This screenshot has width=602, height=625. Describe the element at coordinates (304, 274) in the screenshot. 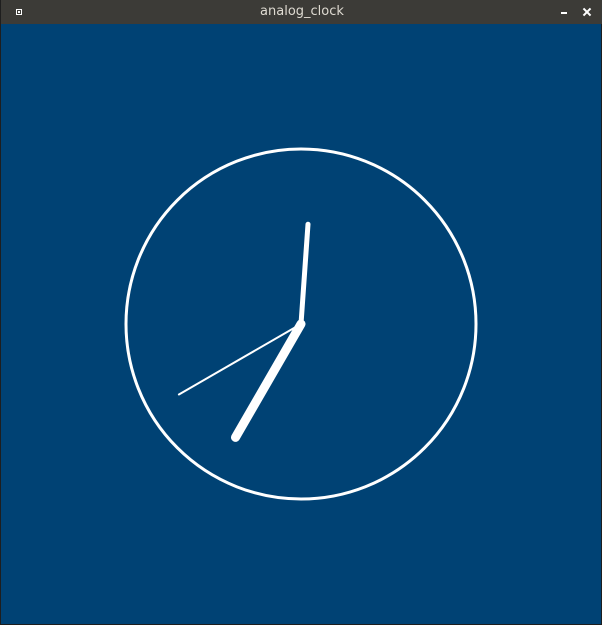

I see `minute-hand` at that location.